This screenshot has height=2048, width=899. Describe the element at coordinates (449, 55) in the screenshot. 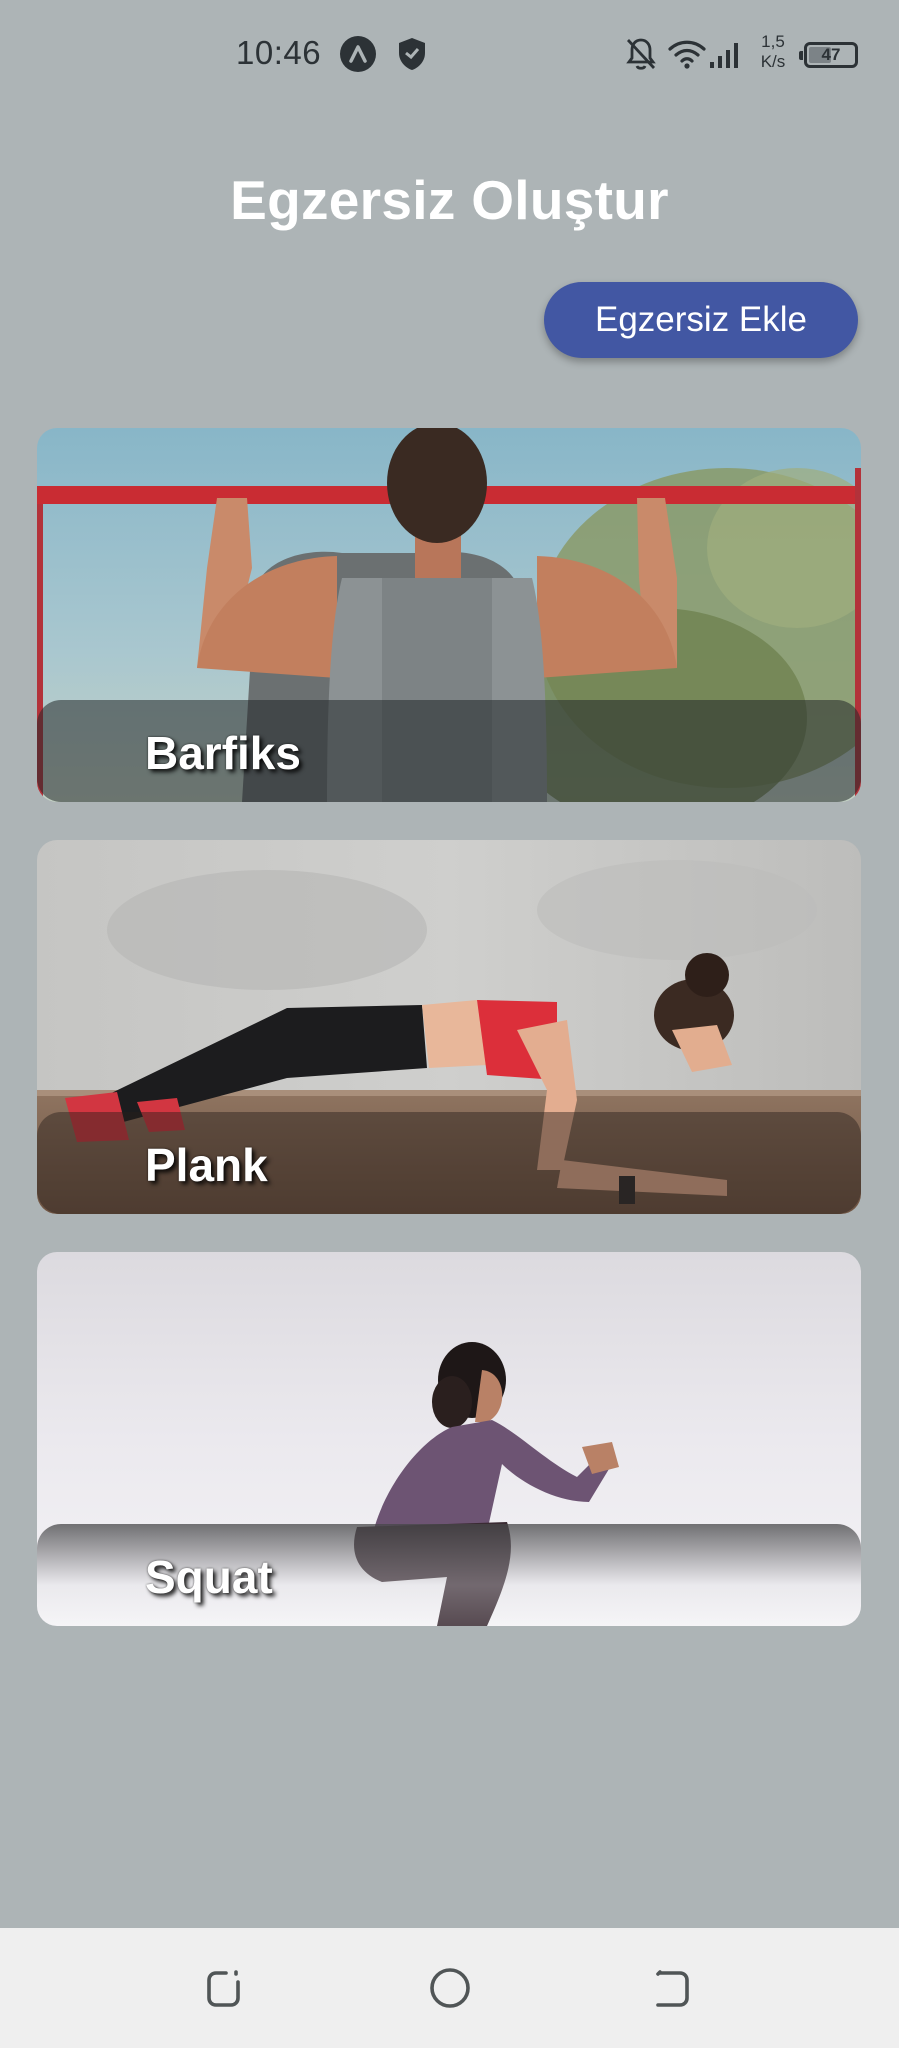

I see `status-bar: 10:46 1,5 K/s 47` at that location.